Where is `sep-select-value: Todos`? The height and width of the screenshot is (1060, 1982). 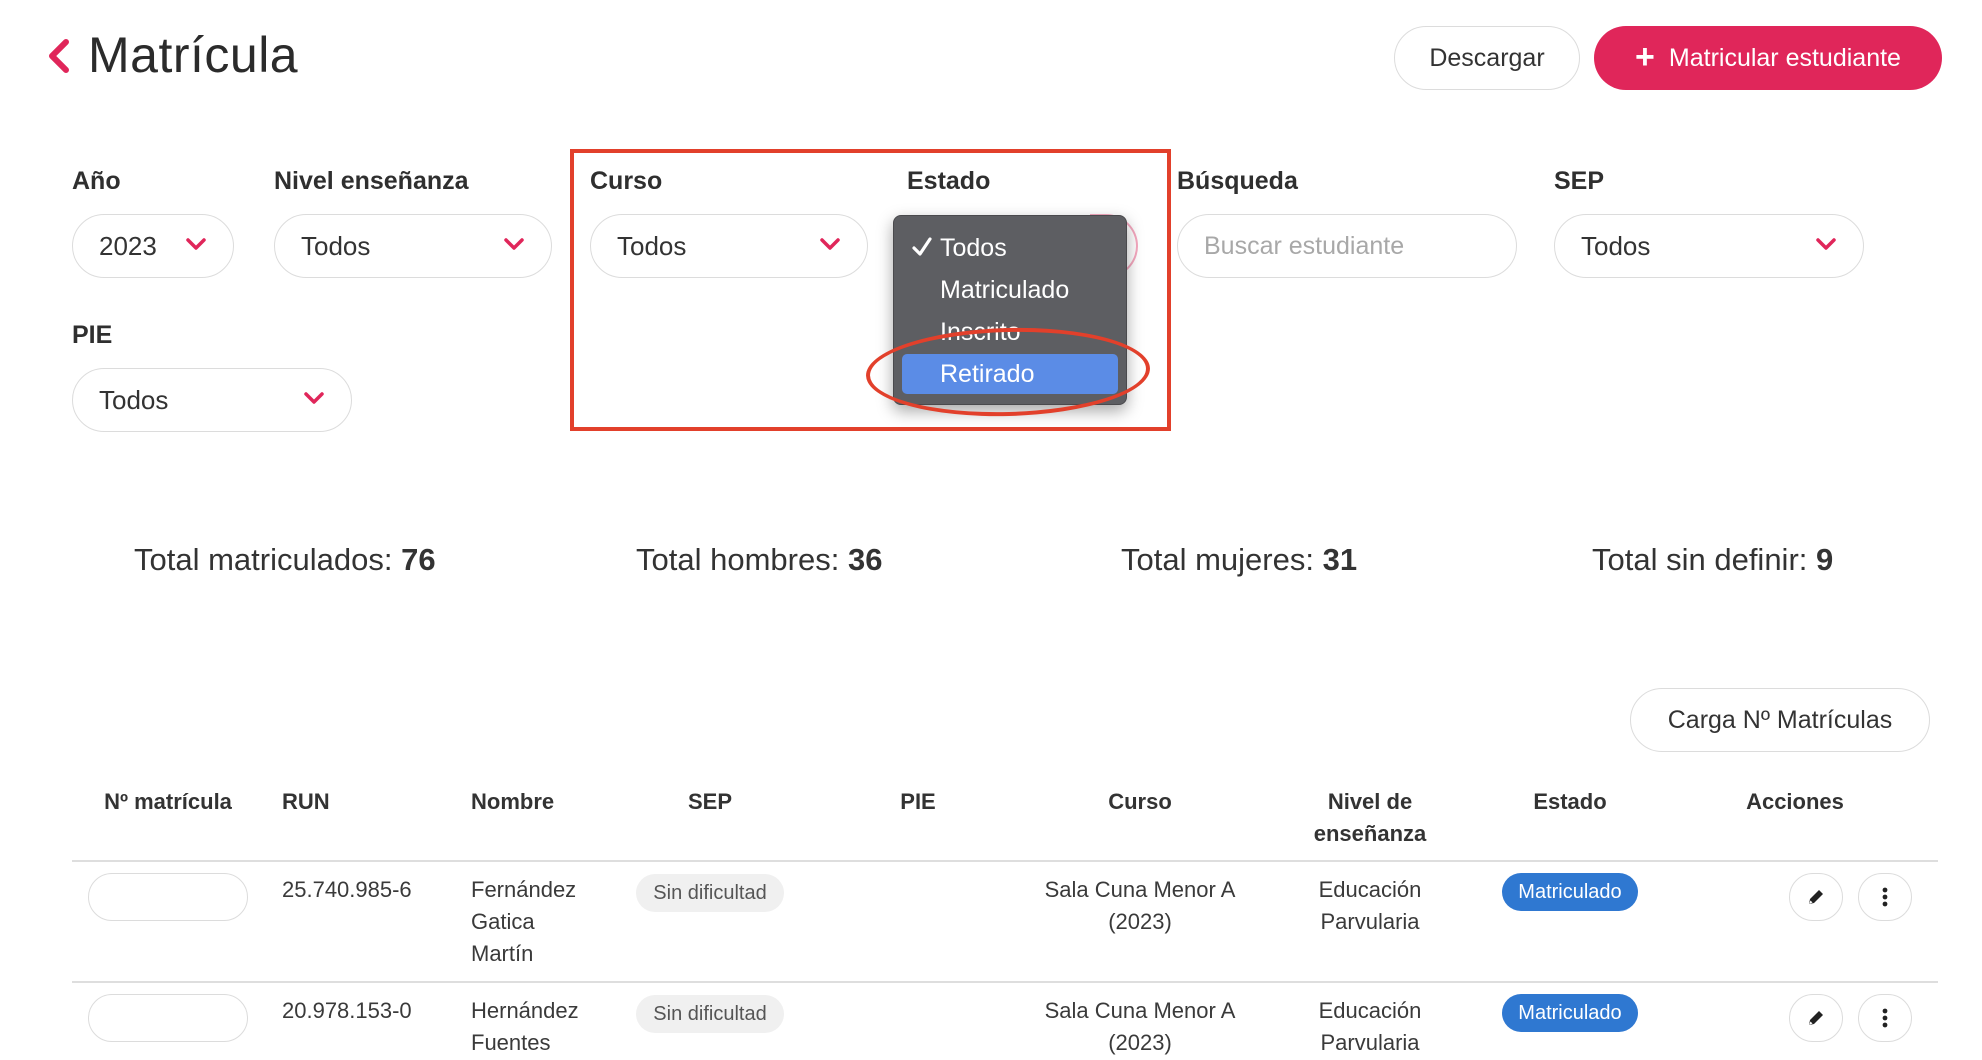
sep-select-value: Todos is located at coordinates (1616, 245).